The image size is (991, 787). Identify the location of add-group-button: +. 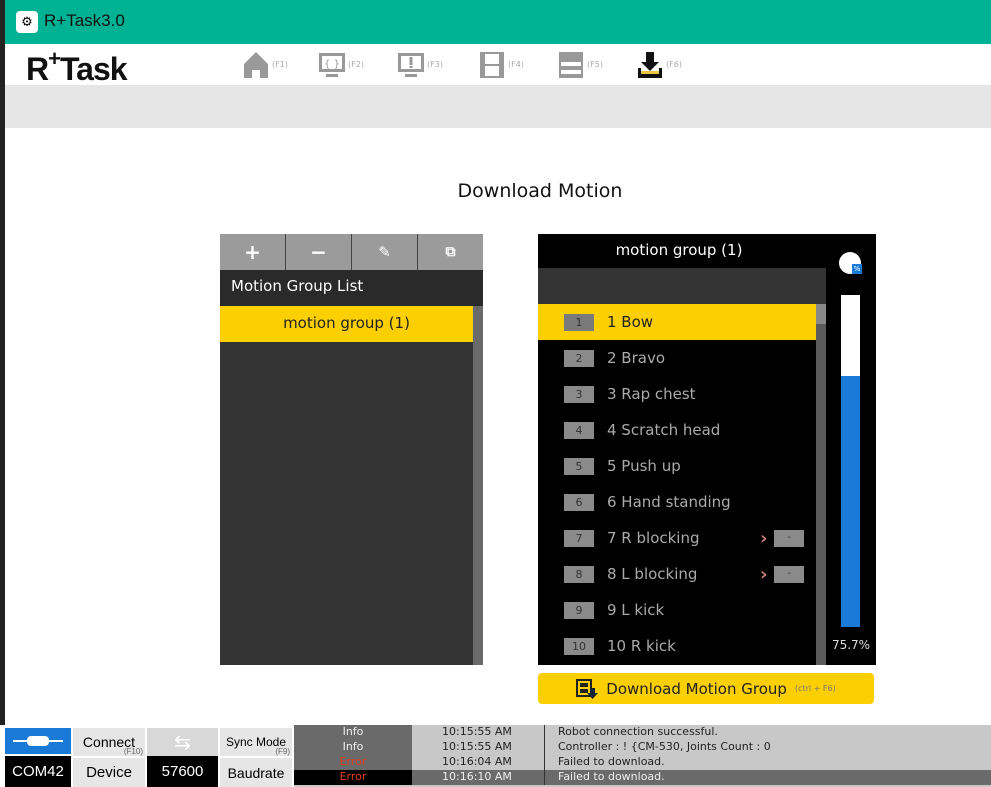
(253, 252).